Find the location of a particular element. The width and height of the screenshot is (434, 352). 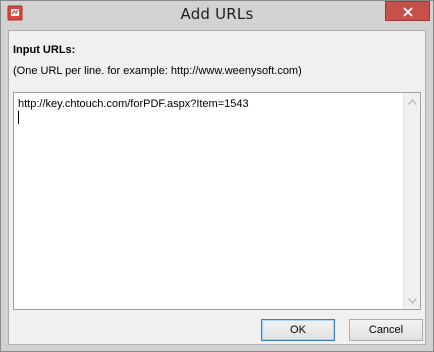

close-icon is located at coordinates (407, 11).